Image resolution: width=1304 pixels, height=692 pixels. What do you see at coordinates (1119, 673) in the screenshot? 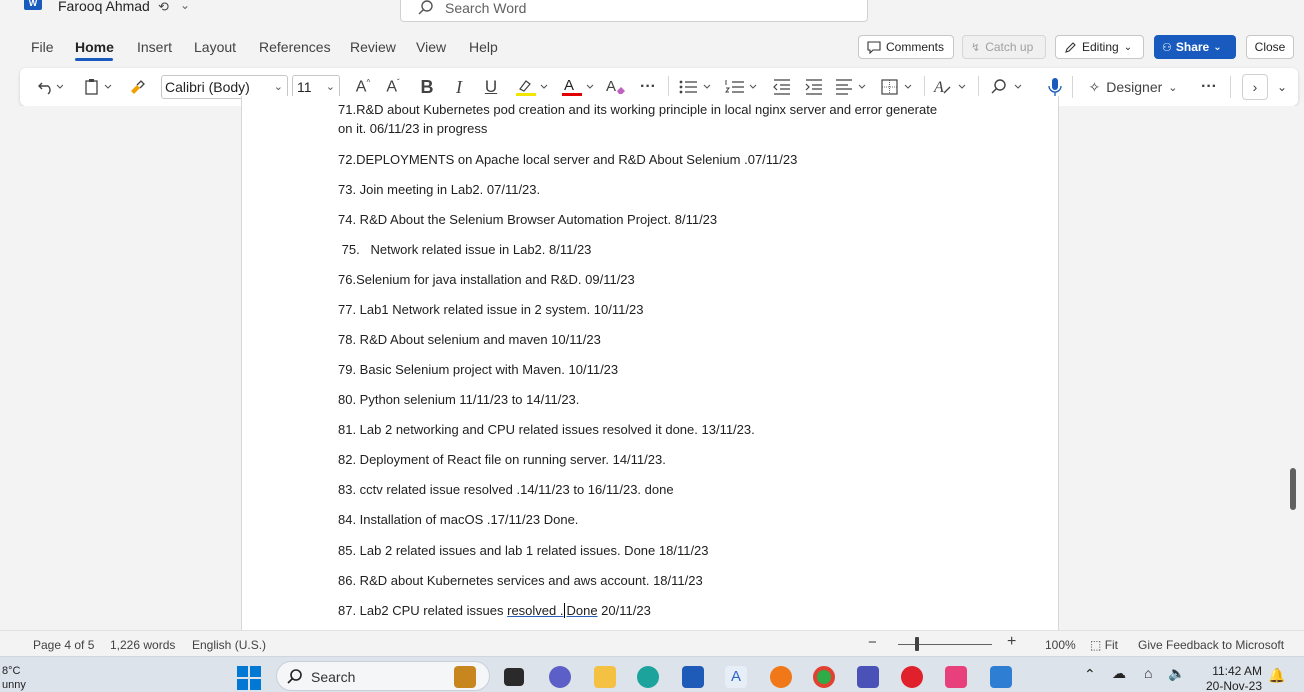
I see `onedrive-icon: ☁` at bounding box center [1119, 673].